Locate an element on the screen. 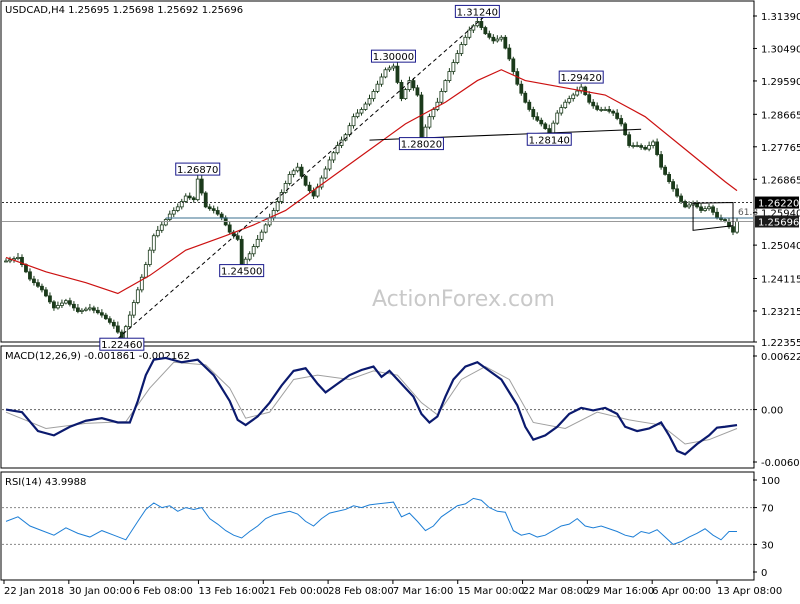 The image size is (800, 604). price-label: 1.31240 is located at coordinates (477, 12).